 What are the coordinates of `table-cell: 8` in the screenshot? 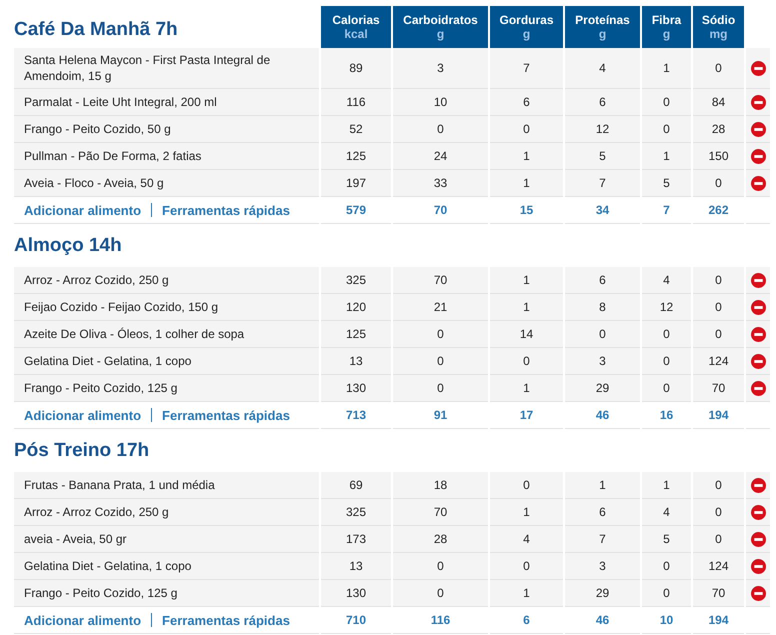 It's located at (602, 307).